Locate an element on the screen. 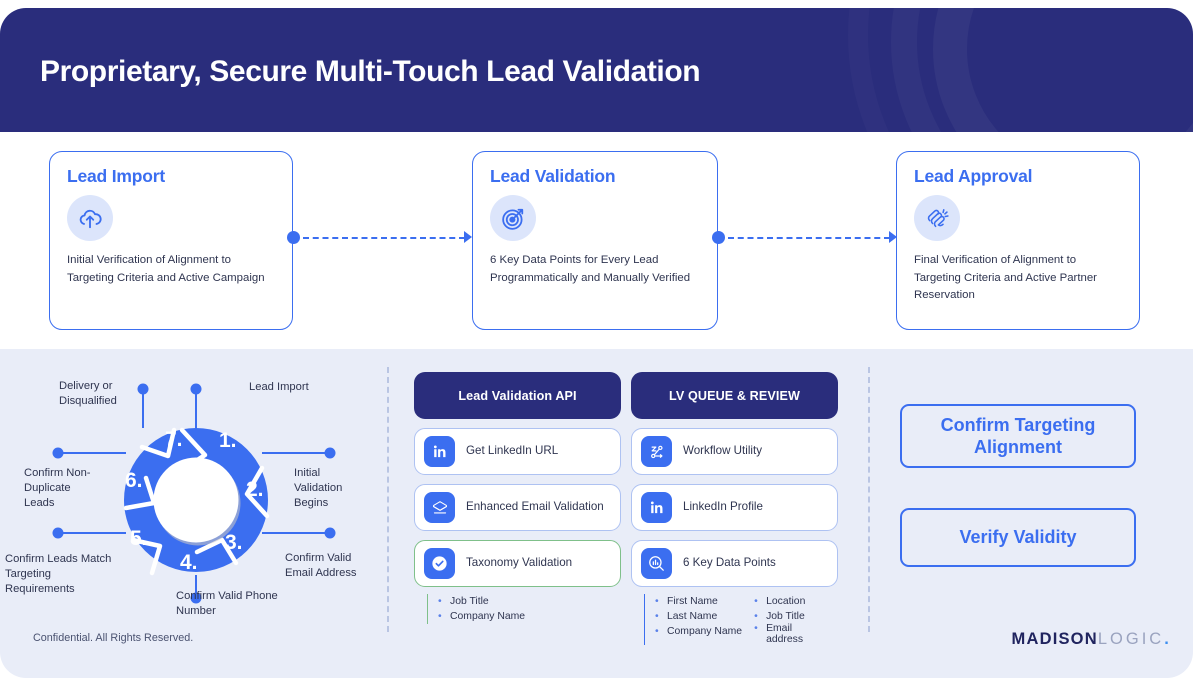  madison-logic-logo: MADISON LOGIC . is located at coordinates (1091, 639).